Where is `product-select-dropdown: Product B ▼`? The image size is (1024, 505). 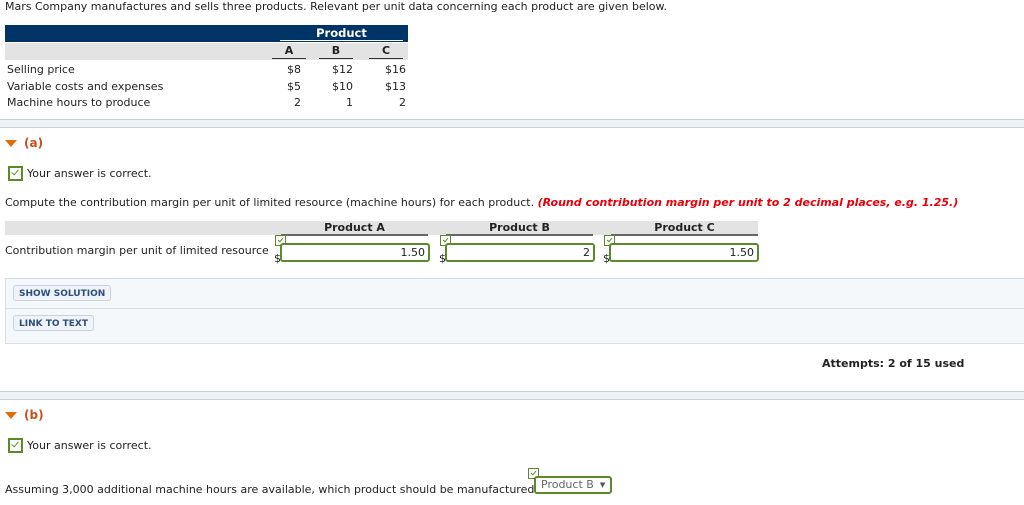
product-select-dropdown: Product B ▼ is located at coordinates (573, 485).